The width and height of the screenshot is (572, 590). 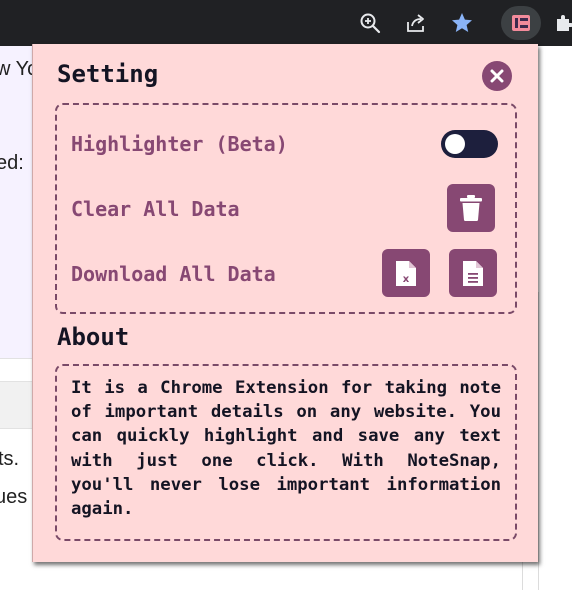 I want to click on download-excel-button: x, so click(x=406, y=273).